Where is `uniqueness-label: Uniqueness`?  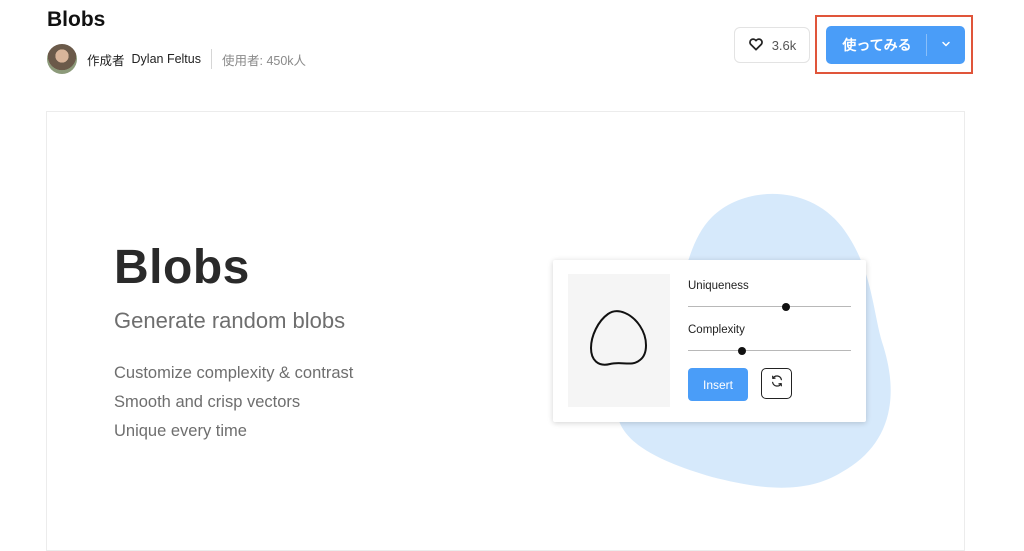
uniqueness-label: Uniqueness is located at coordinates (718, 286).